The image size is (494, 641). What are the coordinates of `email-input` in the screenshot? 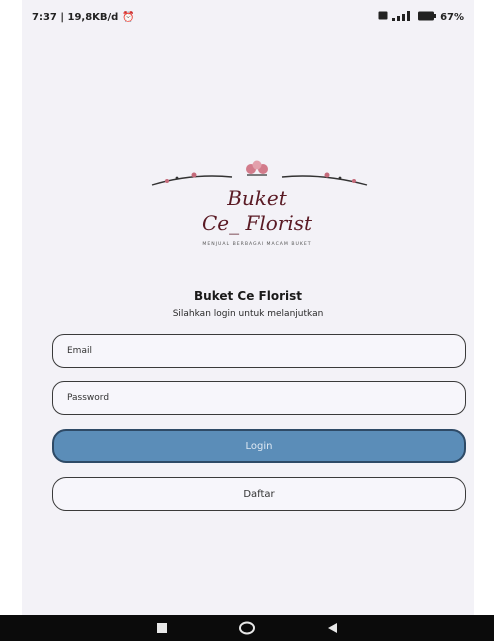 It's located at (259, 351).